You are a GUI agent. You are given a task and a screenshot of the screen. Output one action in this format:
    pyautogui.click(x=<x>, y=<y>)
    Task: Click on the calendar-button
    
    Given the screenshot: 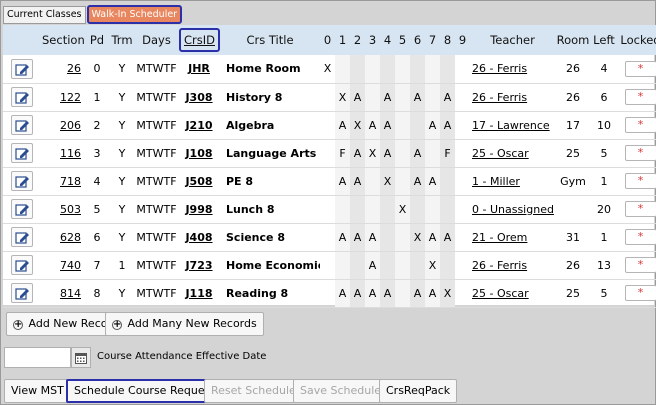 What is the action you would take?
    pyautogui.click(x=81, y=357)
    